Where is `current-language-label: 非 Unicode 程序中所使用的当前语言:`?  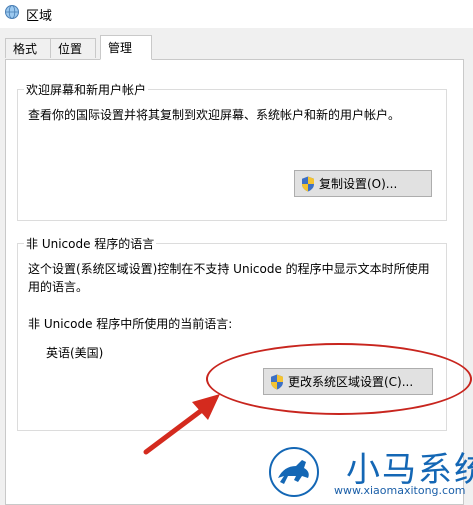
current-language-label: 非 Unicode 程序中所使用的当前语言: is located at coordinates (130, 324).